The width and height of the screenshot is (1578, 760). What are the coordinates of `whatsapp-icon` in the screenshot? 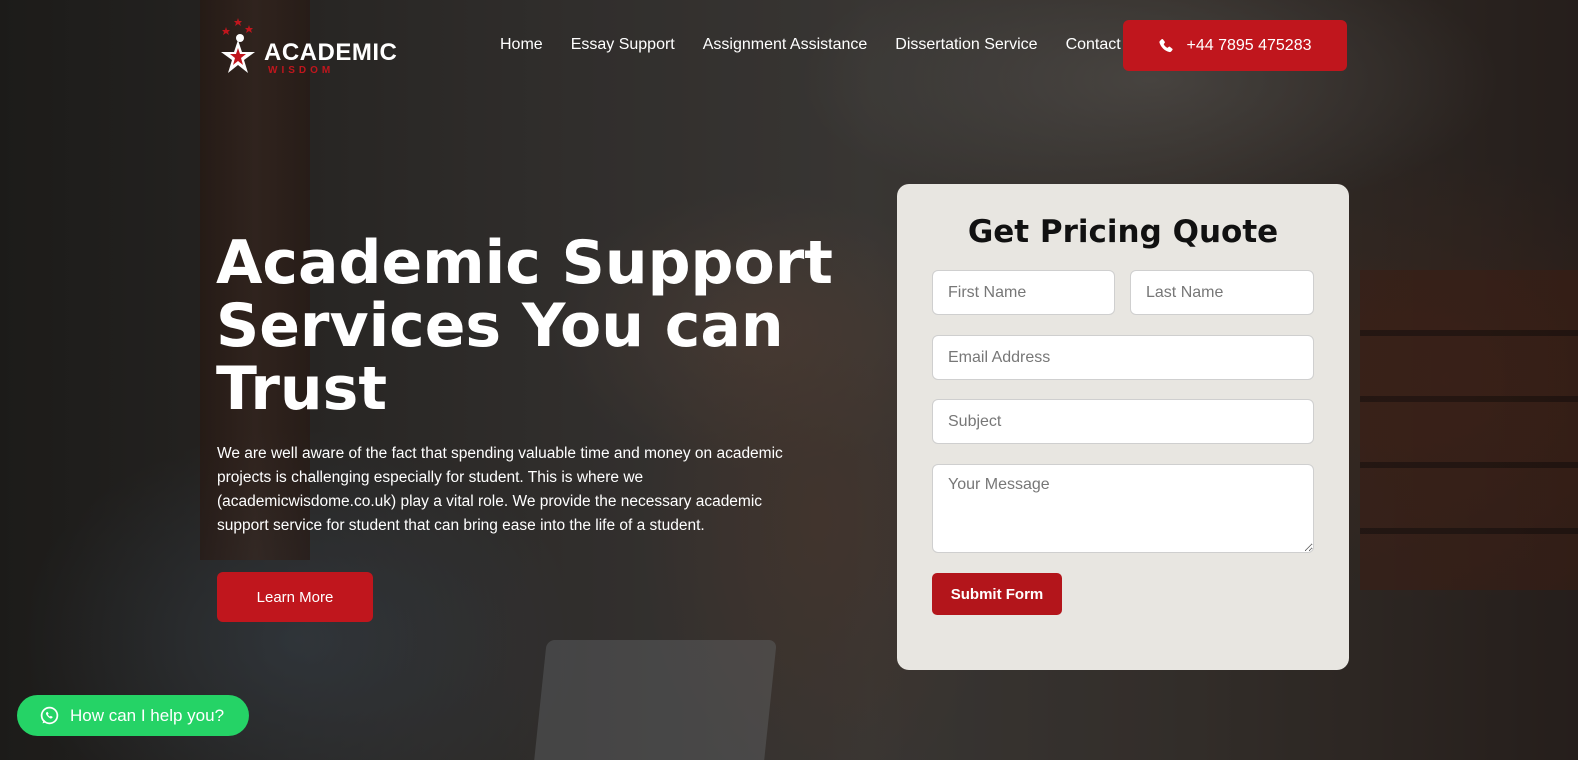 It's located at (49, 715).